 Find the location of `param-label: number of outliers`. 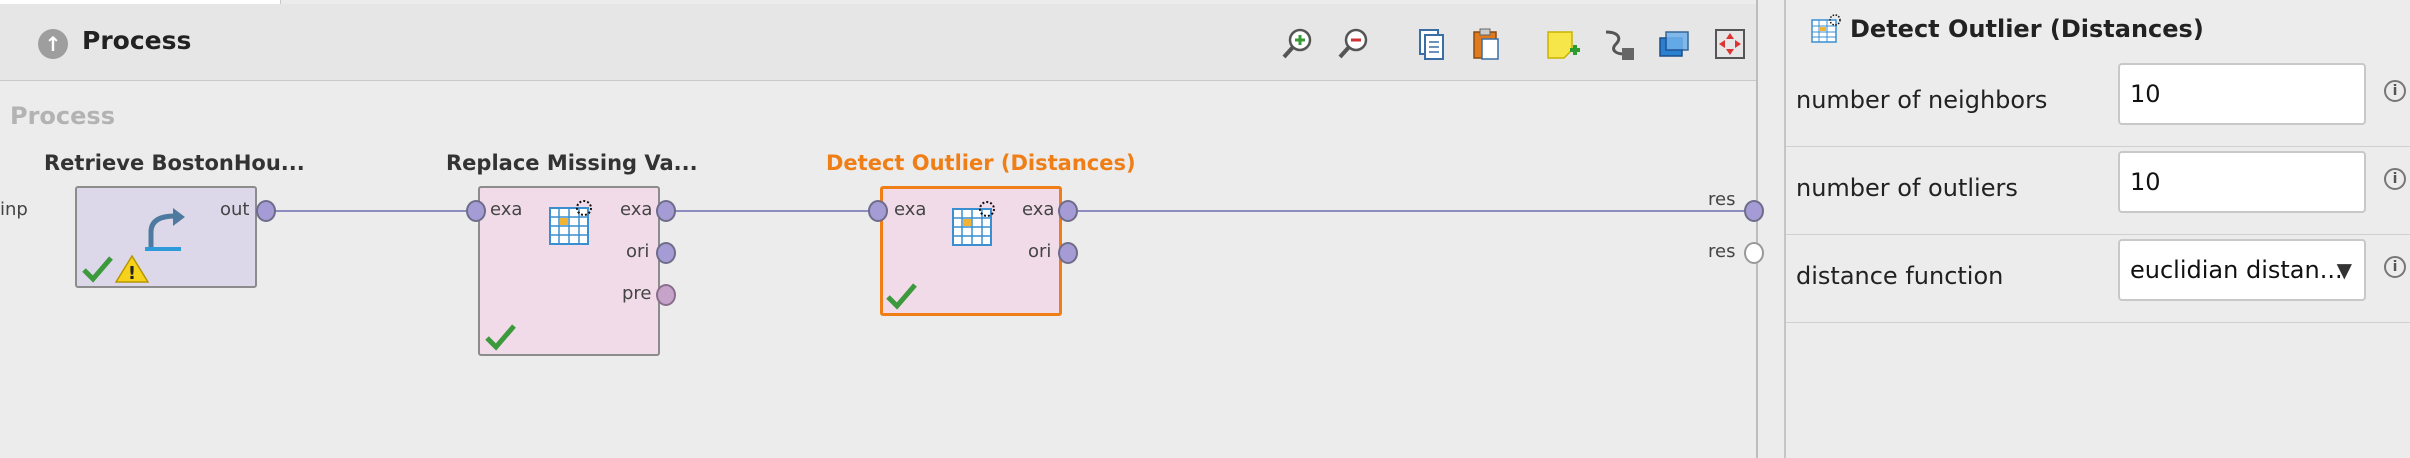

param-label: number of outliers is located at coordinates (1907, 188).